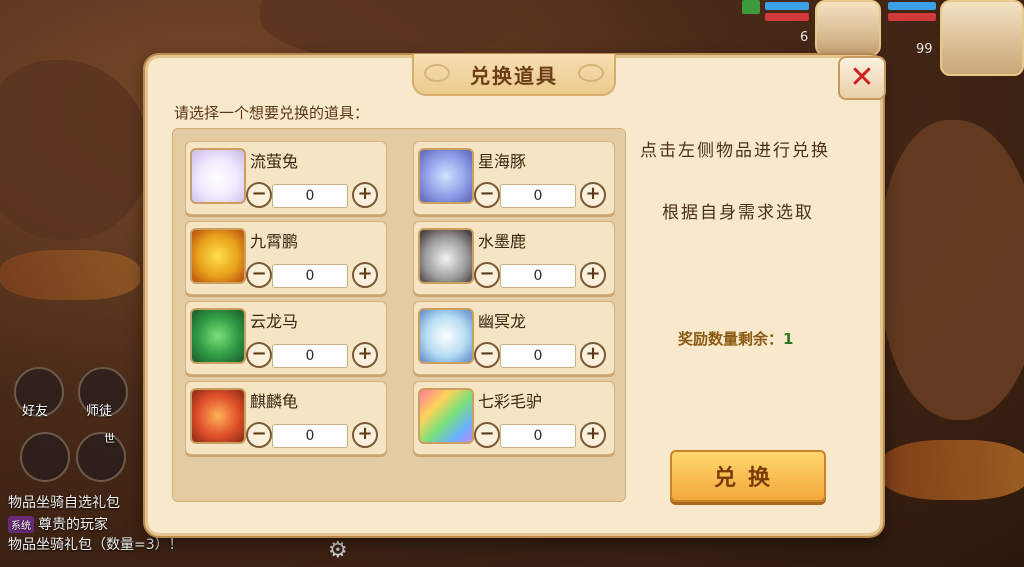  I want to click on remaining-label: 奖励数量剩余：, so click(731, 339).